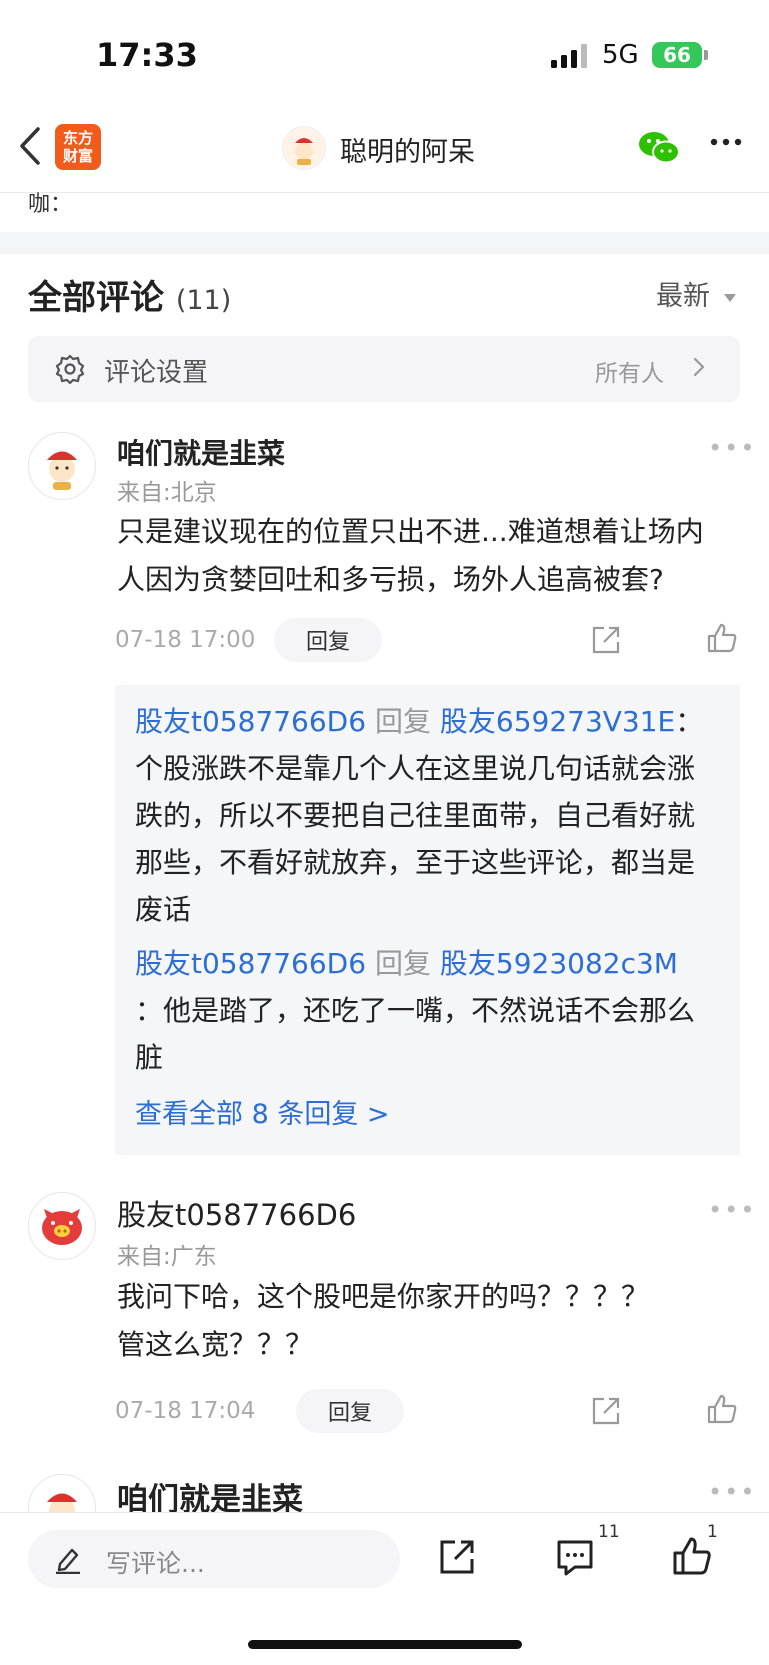  I want to click on comment-icon, so click(575, 1558).